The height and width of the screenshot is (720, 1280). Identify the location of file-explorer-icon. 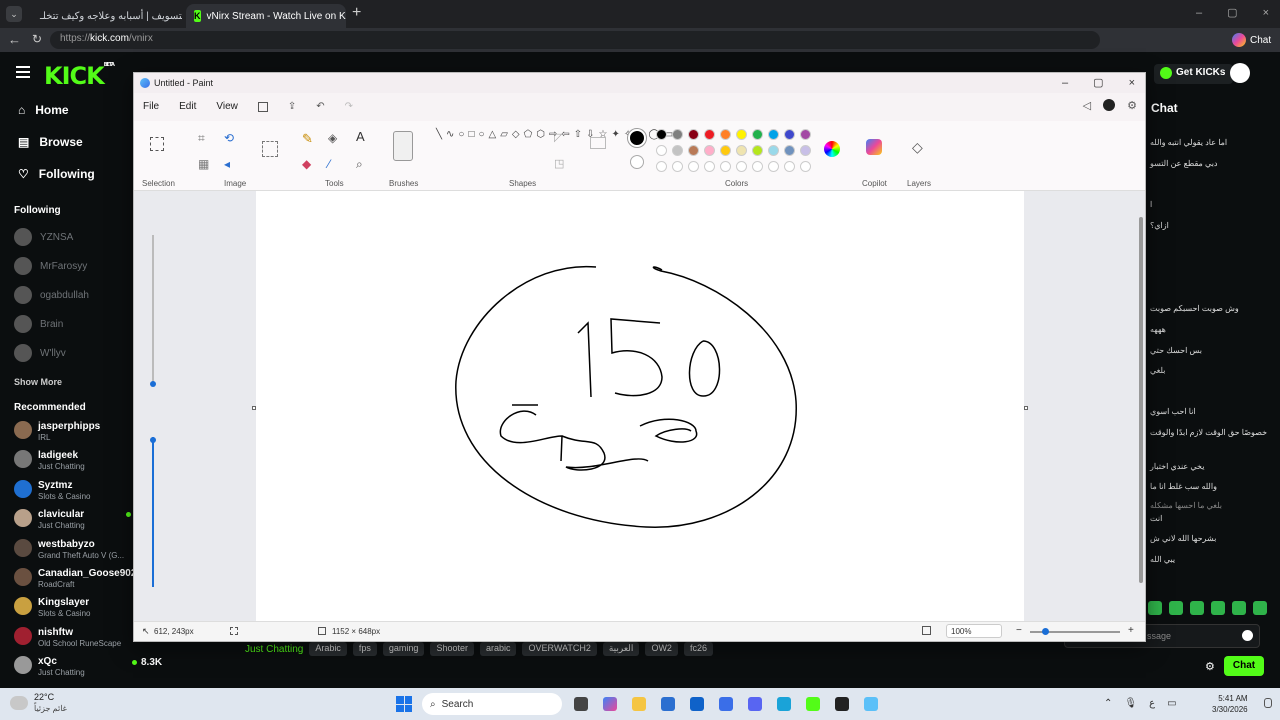
(639, 704).